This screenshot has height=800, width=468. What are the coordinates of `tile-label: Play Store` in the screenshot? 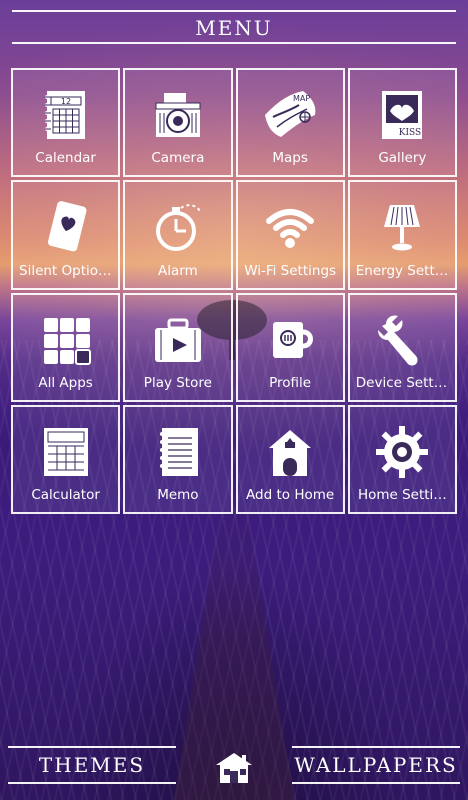 It's located at (177, 382).